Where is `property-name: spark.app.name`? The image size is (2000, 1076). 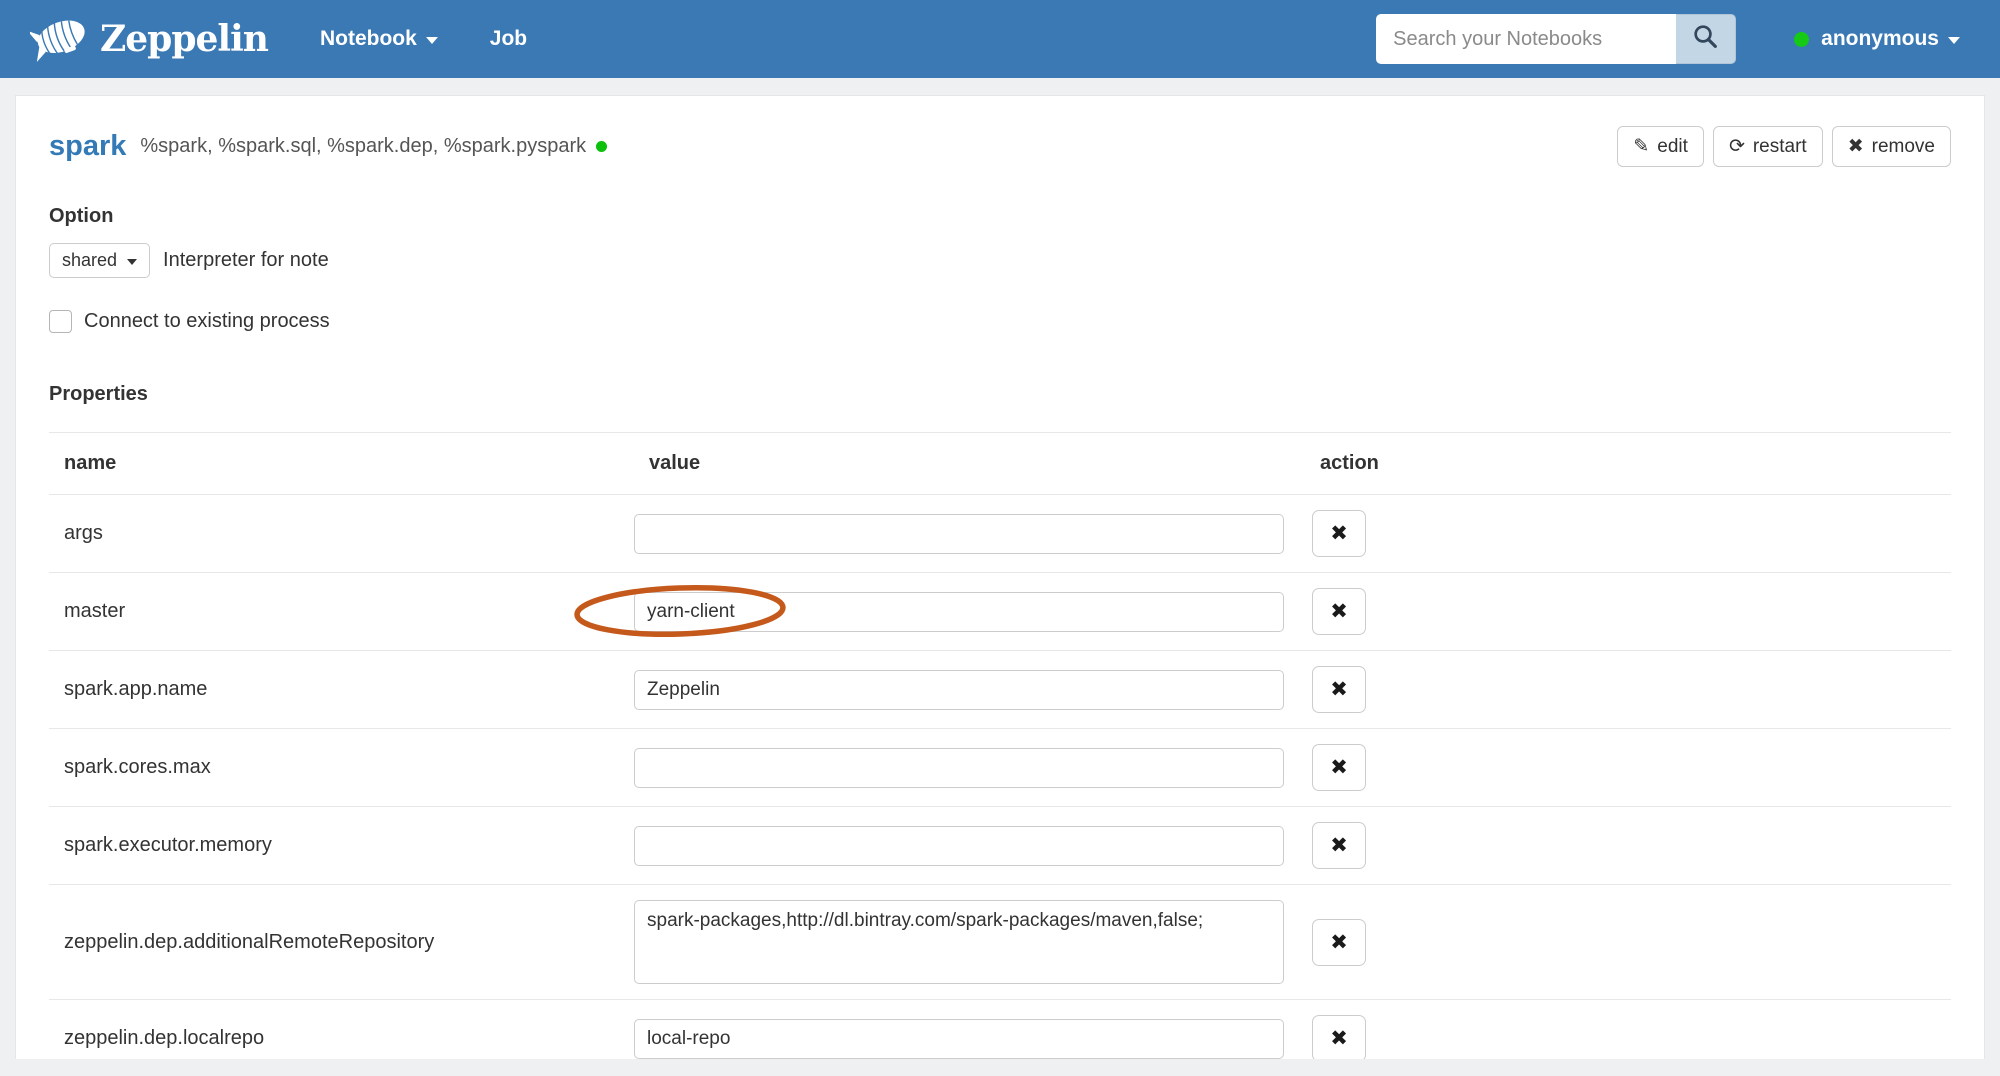
property-name: spark.app.name is located at coordinates (136, 689).